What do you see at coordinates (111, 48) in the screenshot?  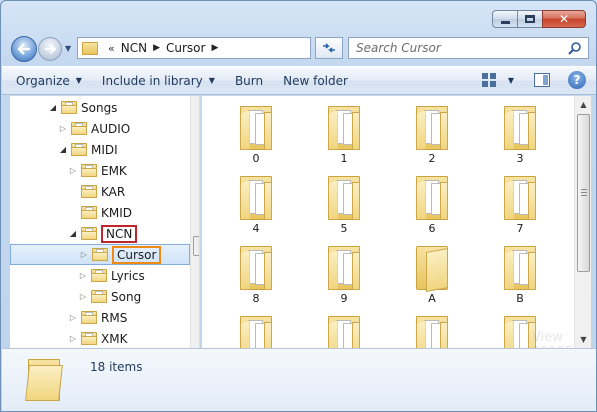 I see `address-overflow-chevron: «` at bounding box center [111, 48].